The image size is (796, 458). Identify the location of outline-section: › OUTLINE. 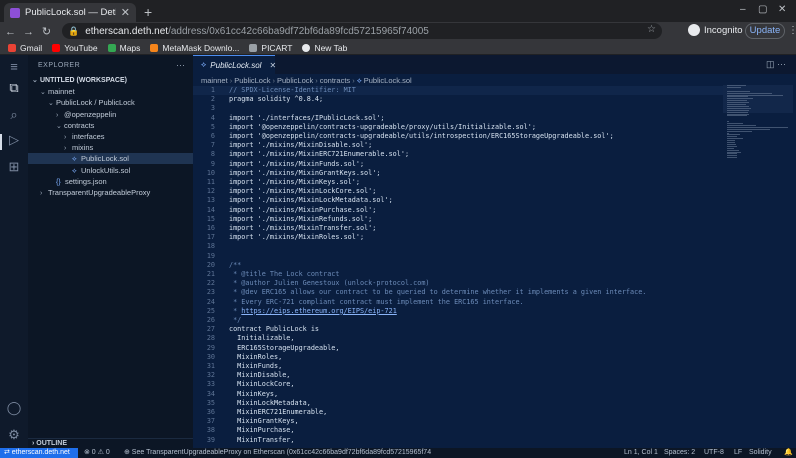
(110, 443).